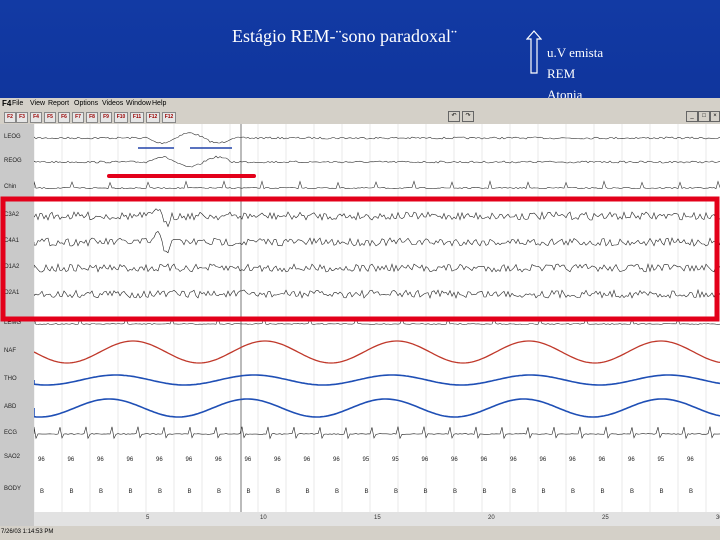 Image resolution: width=720 pixels, height=540 pixels. What do you see at coordinates (37, 103) in the screenshot?
I see `menu-view: View` at bounding box center [37, 103].